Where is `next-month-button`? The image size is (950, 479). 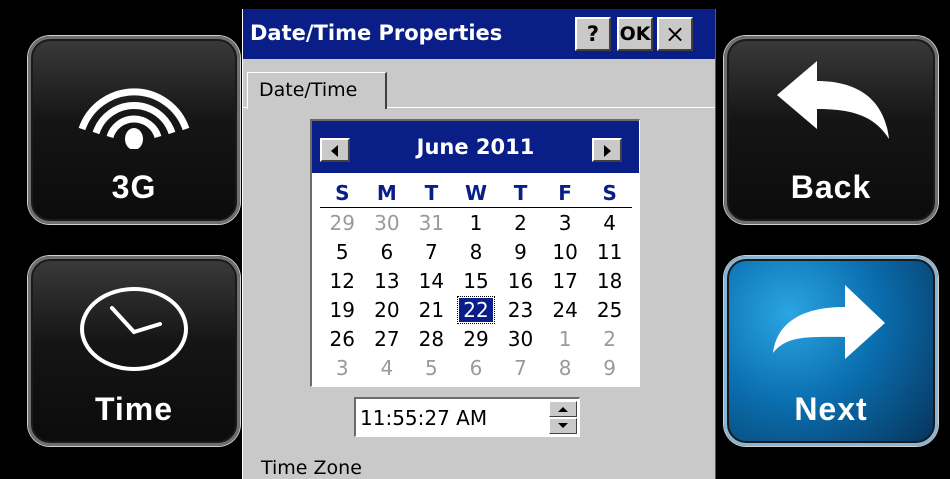
next-month-button is located at coordinates (607, 150).